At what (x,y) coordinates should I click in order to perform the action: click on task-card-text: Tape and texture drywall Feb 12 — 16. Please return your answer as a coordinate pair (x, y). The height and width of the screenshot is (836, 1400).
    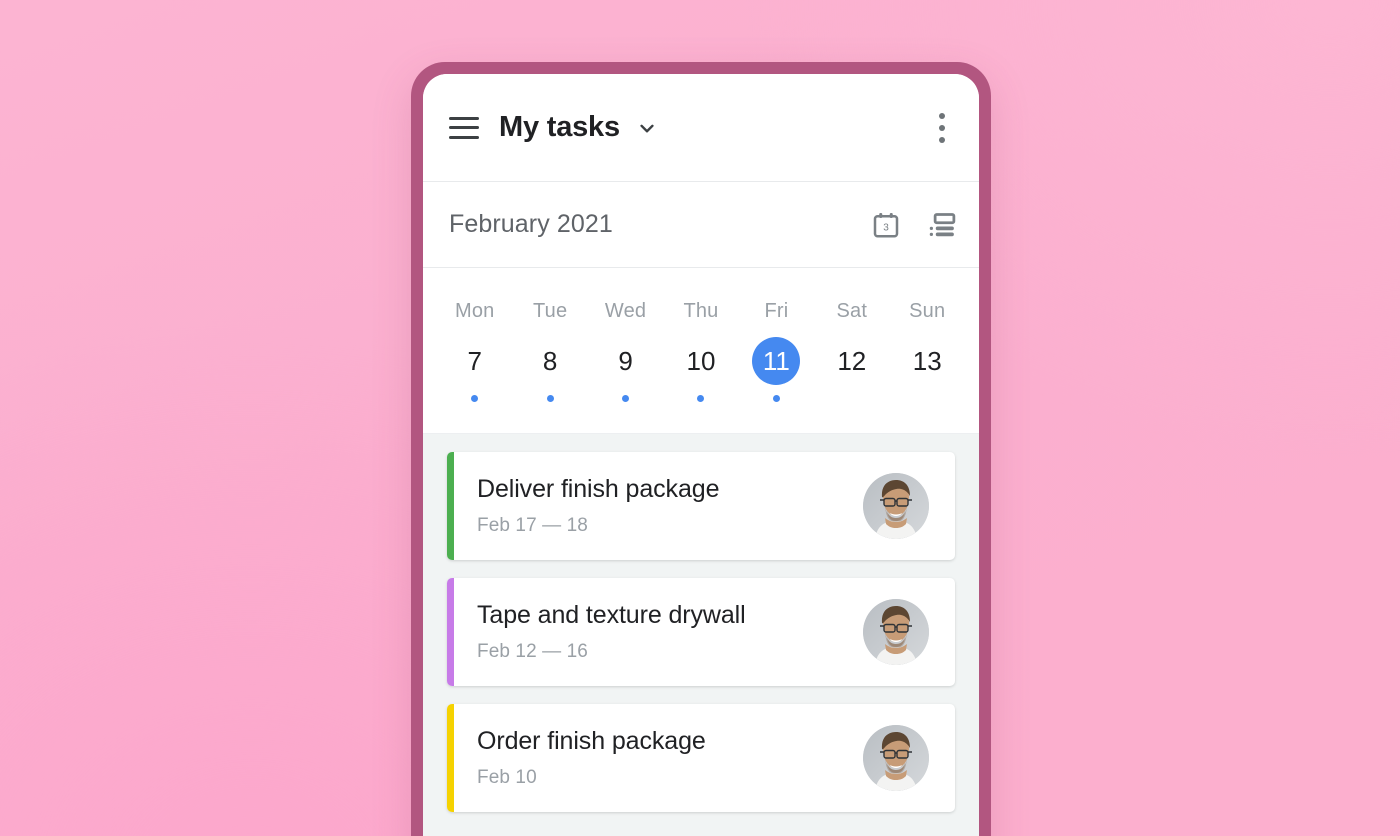
    Looking at the image, I should click on (611, 632).